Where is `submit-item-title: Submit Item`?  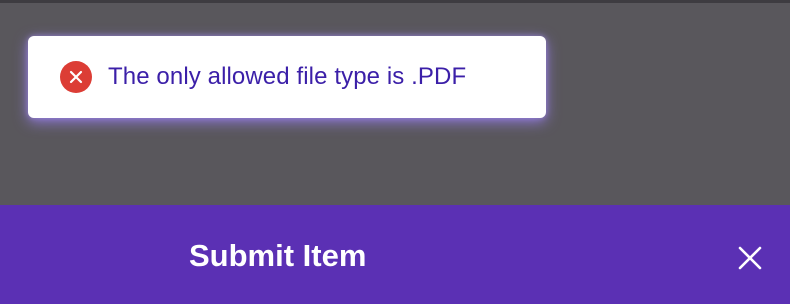 submit-item-title: Submit Item is located at coordinates (278, 255).